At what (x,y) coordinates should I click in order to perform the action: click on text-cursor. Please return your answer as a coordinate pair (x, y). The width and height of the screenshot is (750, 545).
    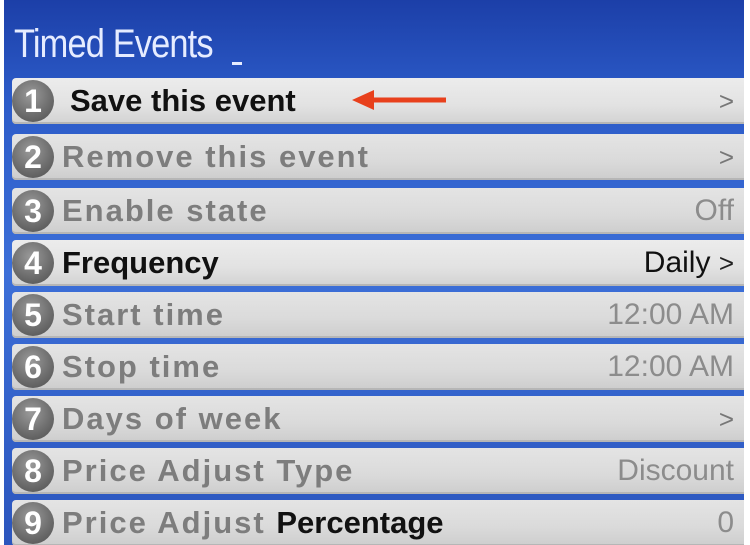
    Looking at the image, I should click on (237, 63).